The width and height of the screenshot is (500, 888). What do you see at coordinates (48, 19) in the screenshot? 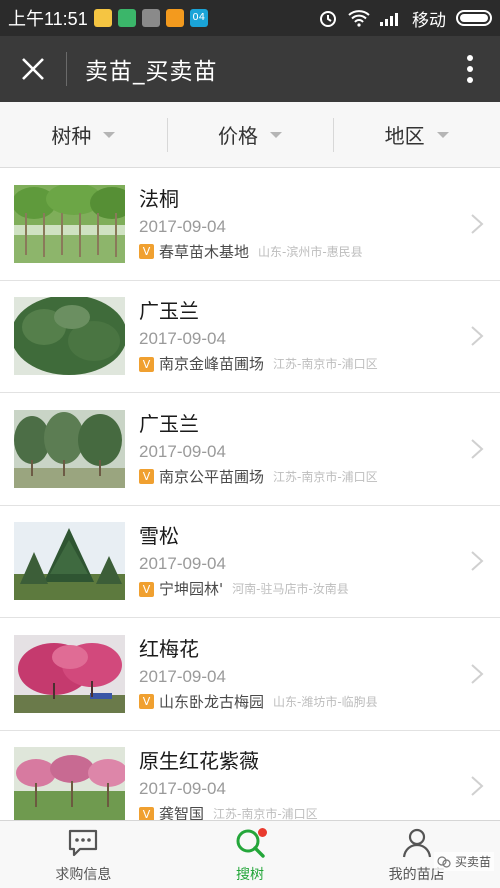
I see `status-time: 上午11:51` at bounding box center [48, 19].